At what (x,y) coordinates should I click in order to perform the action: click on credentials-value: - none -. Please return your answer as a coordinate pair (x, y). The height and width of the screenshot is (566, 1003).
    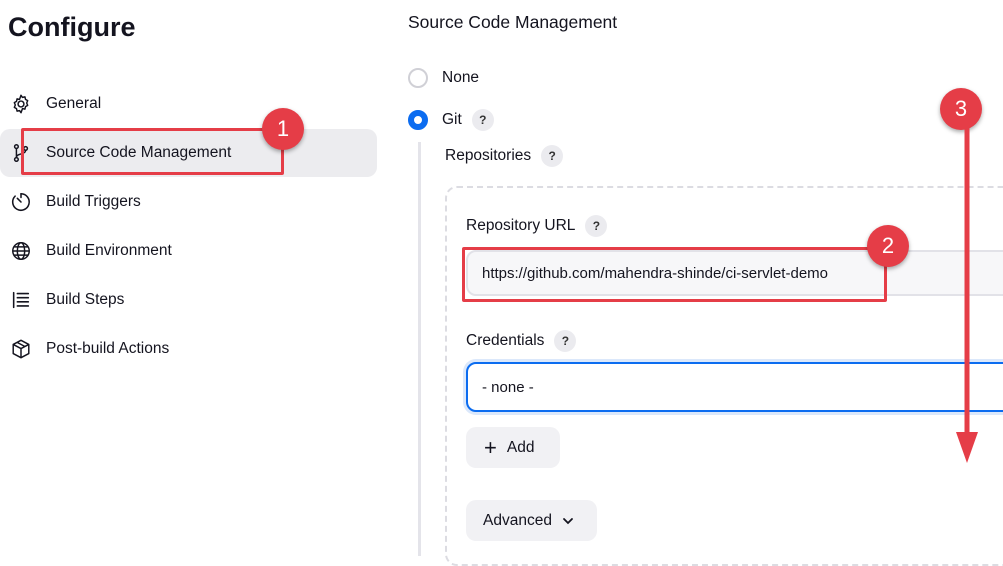
    Looking at the image, I should click on (508, 387).